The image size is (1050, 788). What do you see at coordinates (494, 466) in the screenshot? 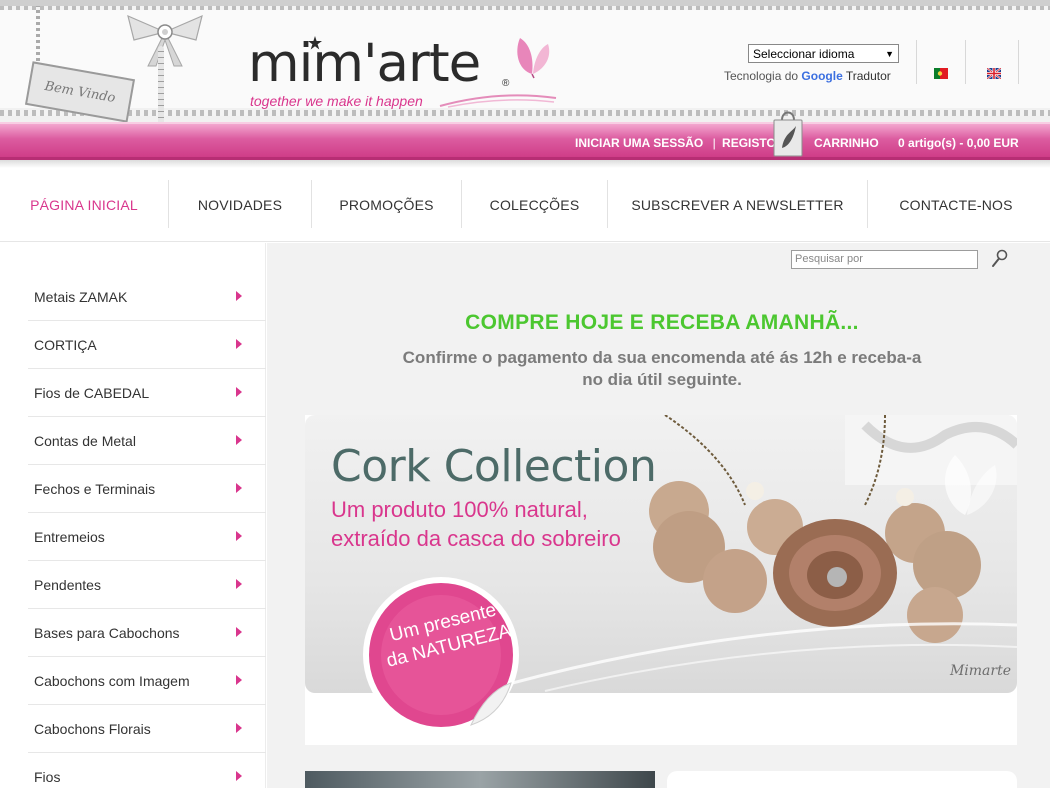
I see `banner-title: Cork Collection` at bounding box center [494, 466].